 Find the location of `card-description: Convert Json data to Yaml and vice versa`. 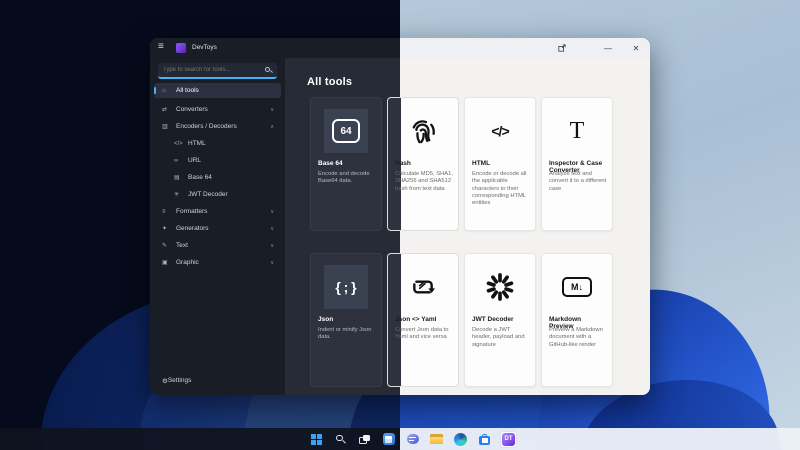

card-description: Convert Json data to Yaml and vice versa is located at coordinates (422, 334).